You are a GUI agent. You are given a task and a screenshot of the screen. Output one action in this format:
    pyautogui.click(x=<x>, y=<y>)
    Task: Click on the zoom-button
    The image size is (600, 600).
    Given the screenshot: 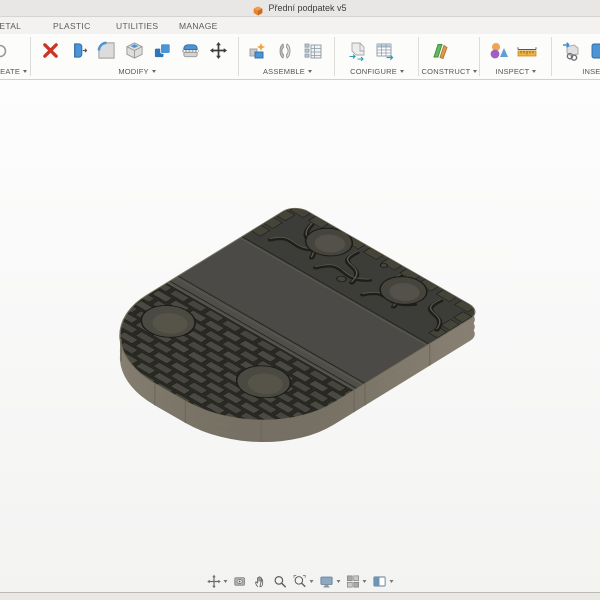 What is the action you would take?
    pyautogui.click(x=280, y=581)
    